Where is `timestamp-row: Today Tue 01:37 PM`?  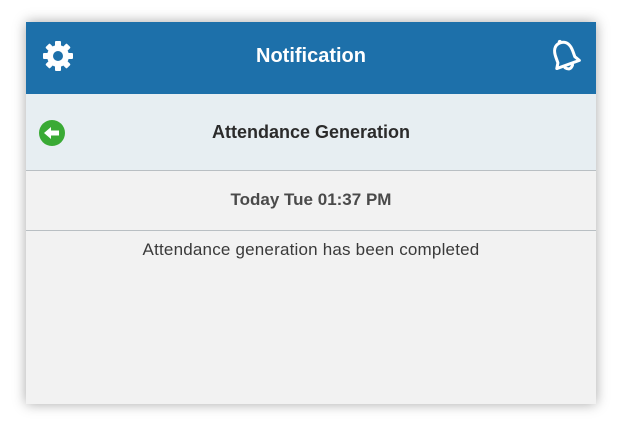 timestamp-row: Today Tue 01:37 PM is located at coordinates (311, 201).